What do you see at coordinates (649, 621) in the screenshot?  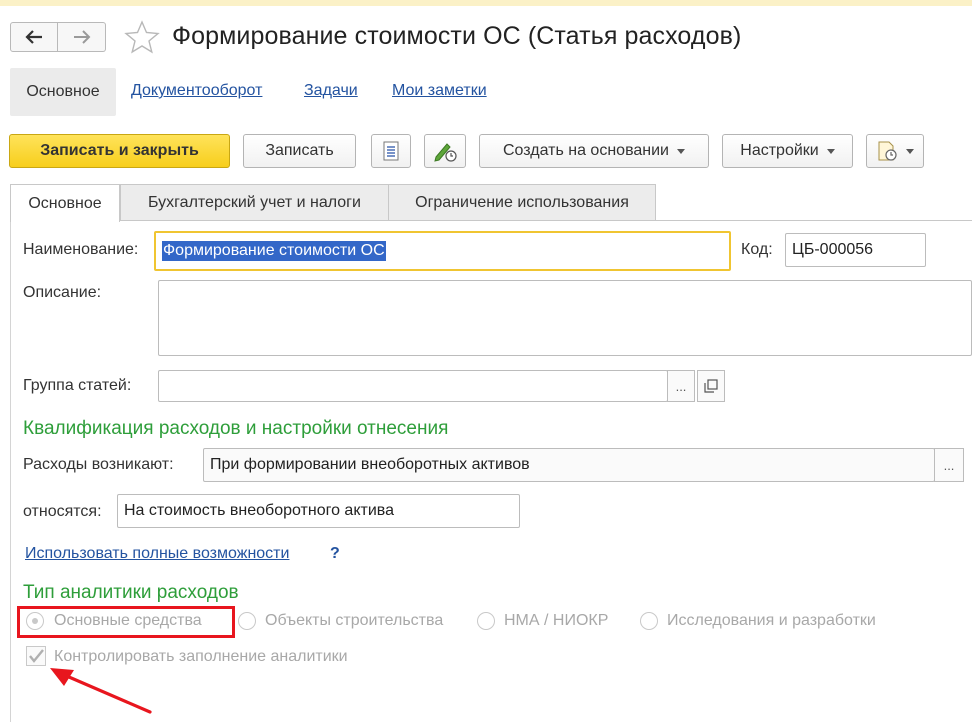 I see `radio-research` at bounding box center [649, 621].